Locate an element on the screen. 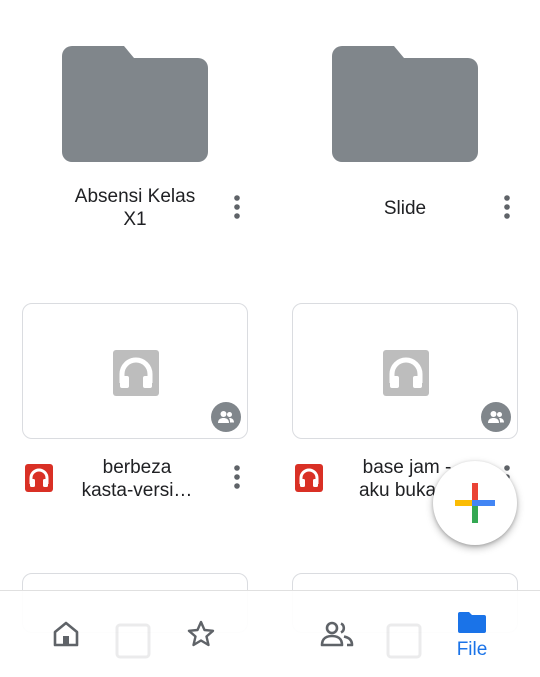  folder-name-2: Slide is located at coordinates (405, 208).